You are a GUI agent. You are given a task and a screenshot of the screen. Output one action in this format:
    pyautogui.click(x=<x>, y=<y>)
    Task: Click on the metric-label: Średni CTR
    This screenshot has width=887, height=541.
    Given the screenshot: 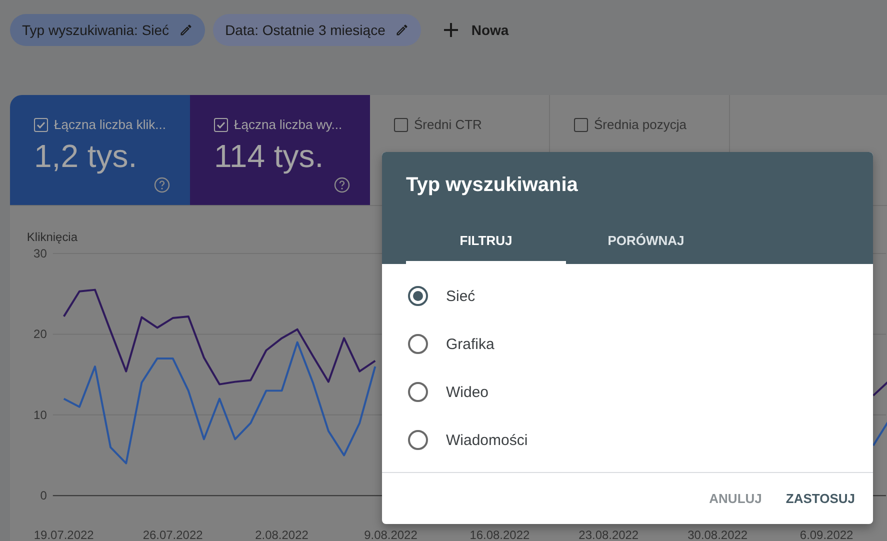 What is the action you would take?
    pyautogui.click(x=448, y=124)
    